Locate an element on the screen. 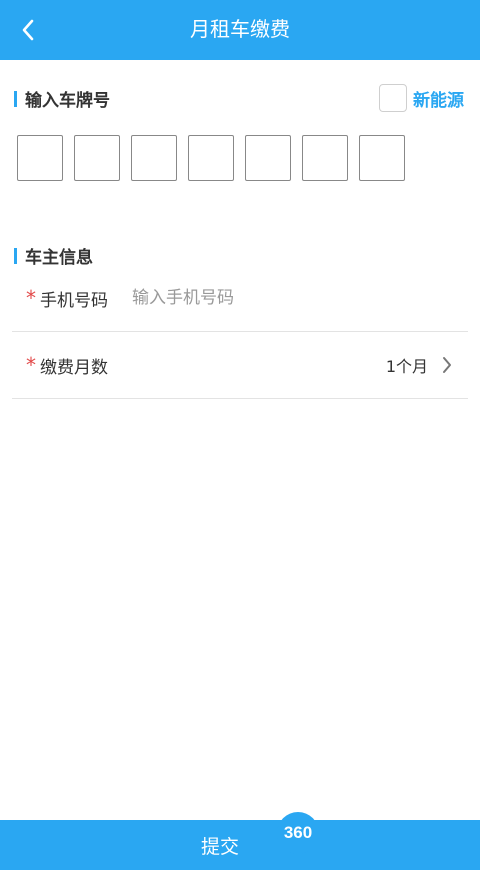  months-label: 缴费月数 is located at coordinates (74, 367).